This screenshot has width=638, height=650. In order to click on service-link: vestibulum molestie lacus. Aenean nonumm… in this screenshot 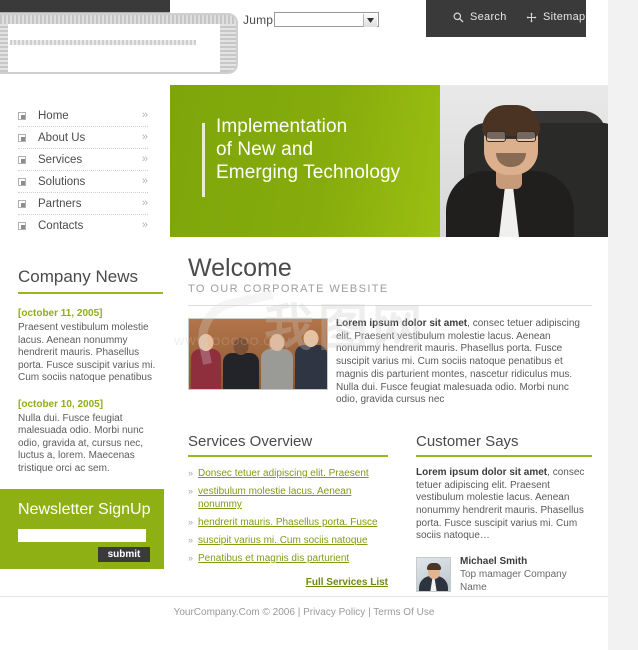, I will do `click(293, 498)`.